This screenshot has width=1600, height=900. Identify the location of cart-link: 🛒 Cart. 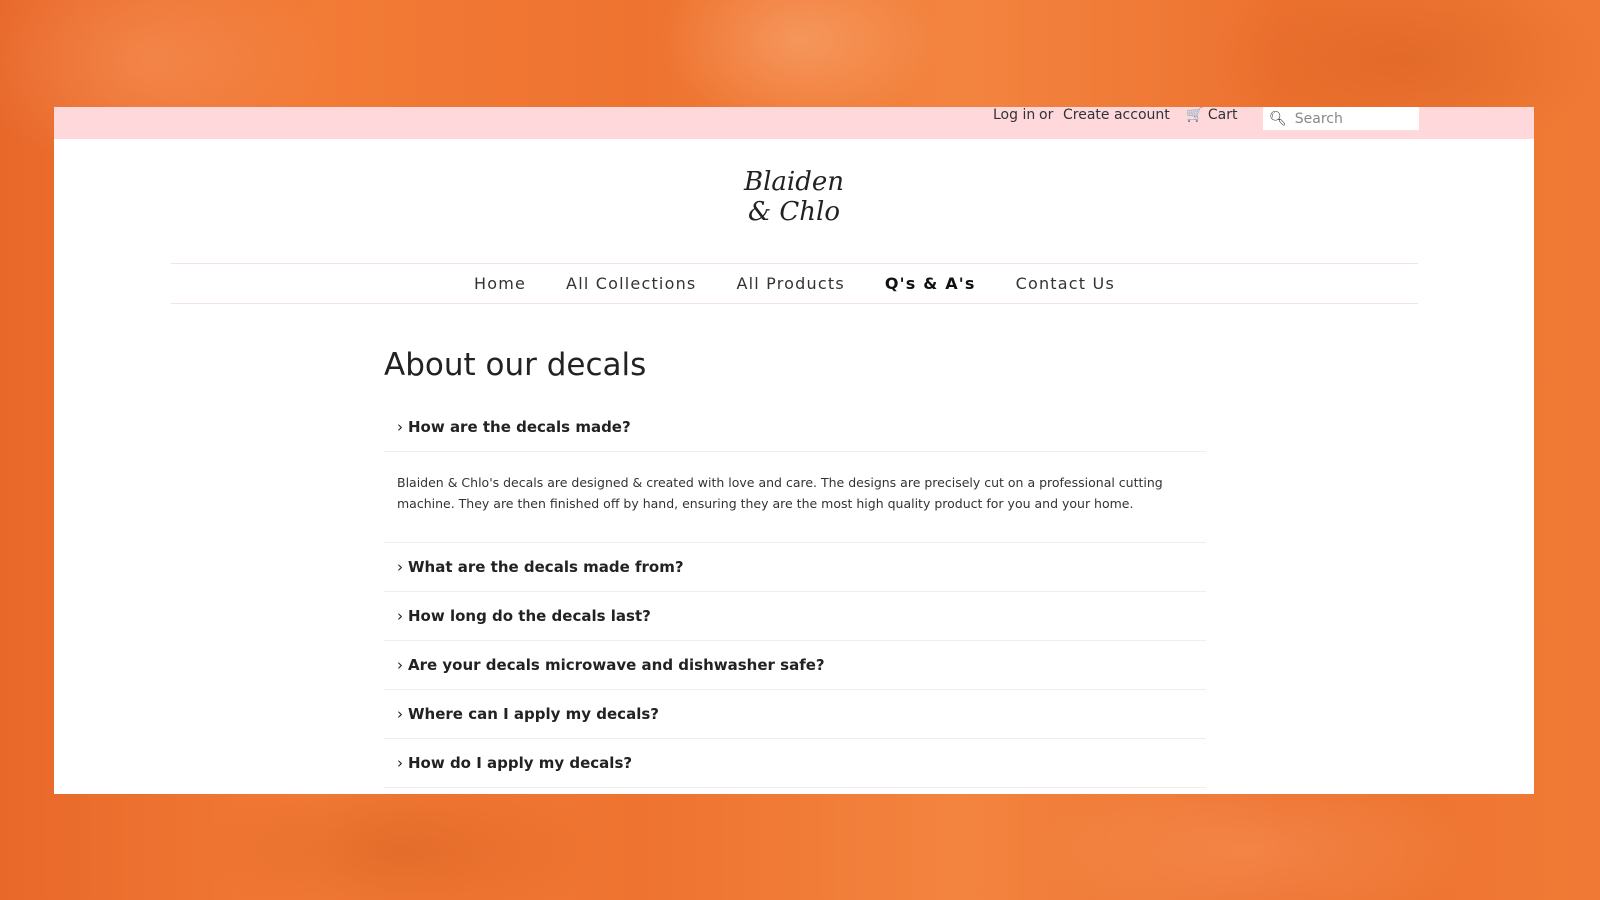
(1212, 115).